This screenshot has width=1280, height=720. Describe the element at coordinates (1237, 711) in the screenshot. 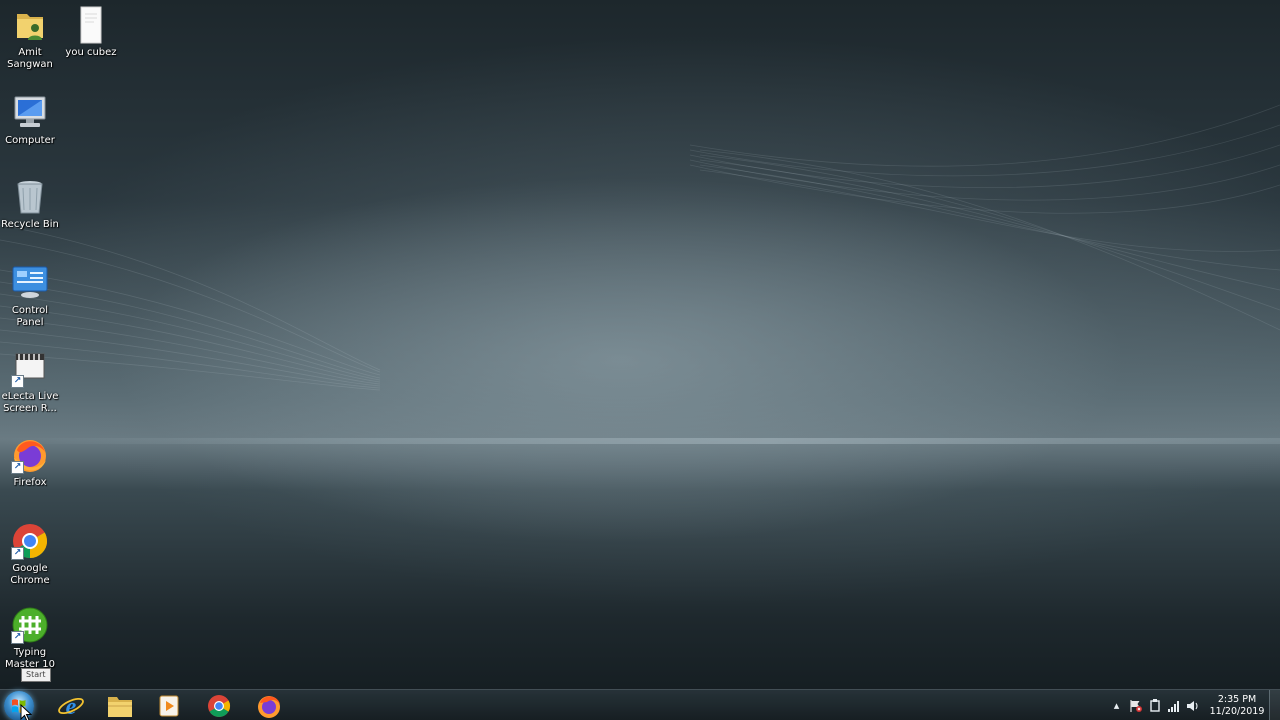

I see `clock-date: 11/20/2019` at that location.